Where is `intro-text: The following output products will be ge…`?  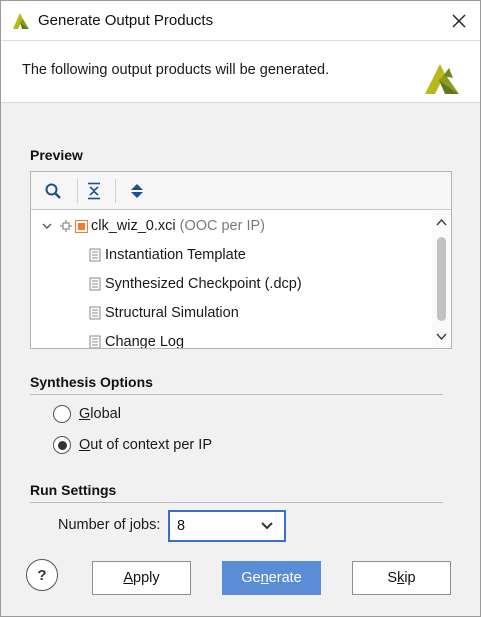
intro-text: The following output products will be ge… is located at coordinates (176, 70).